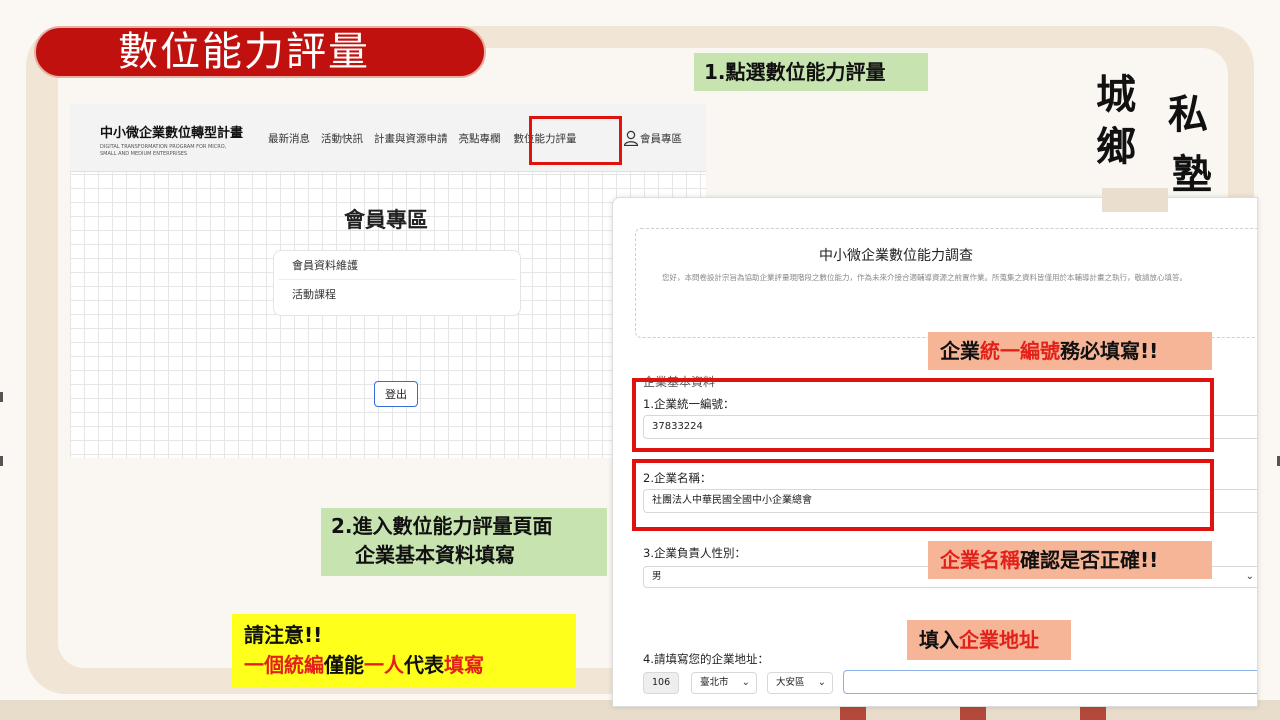 Image resolution: width=1280 pixels, height=720 pixels. I want to click on callout-text: 企業, so click(960, 351).